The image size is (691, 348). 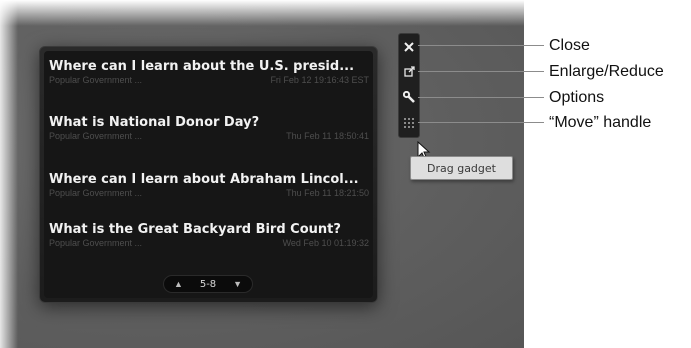 What do you see at coordinates (577, 97) in the screenshot?
I see `callout-options: Options` at bounding box center [577, 97].